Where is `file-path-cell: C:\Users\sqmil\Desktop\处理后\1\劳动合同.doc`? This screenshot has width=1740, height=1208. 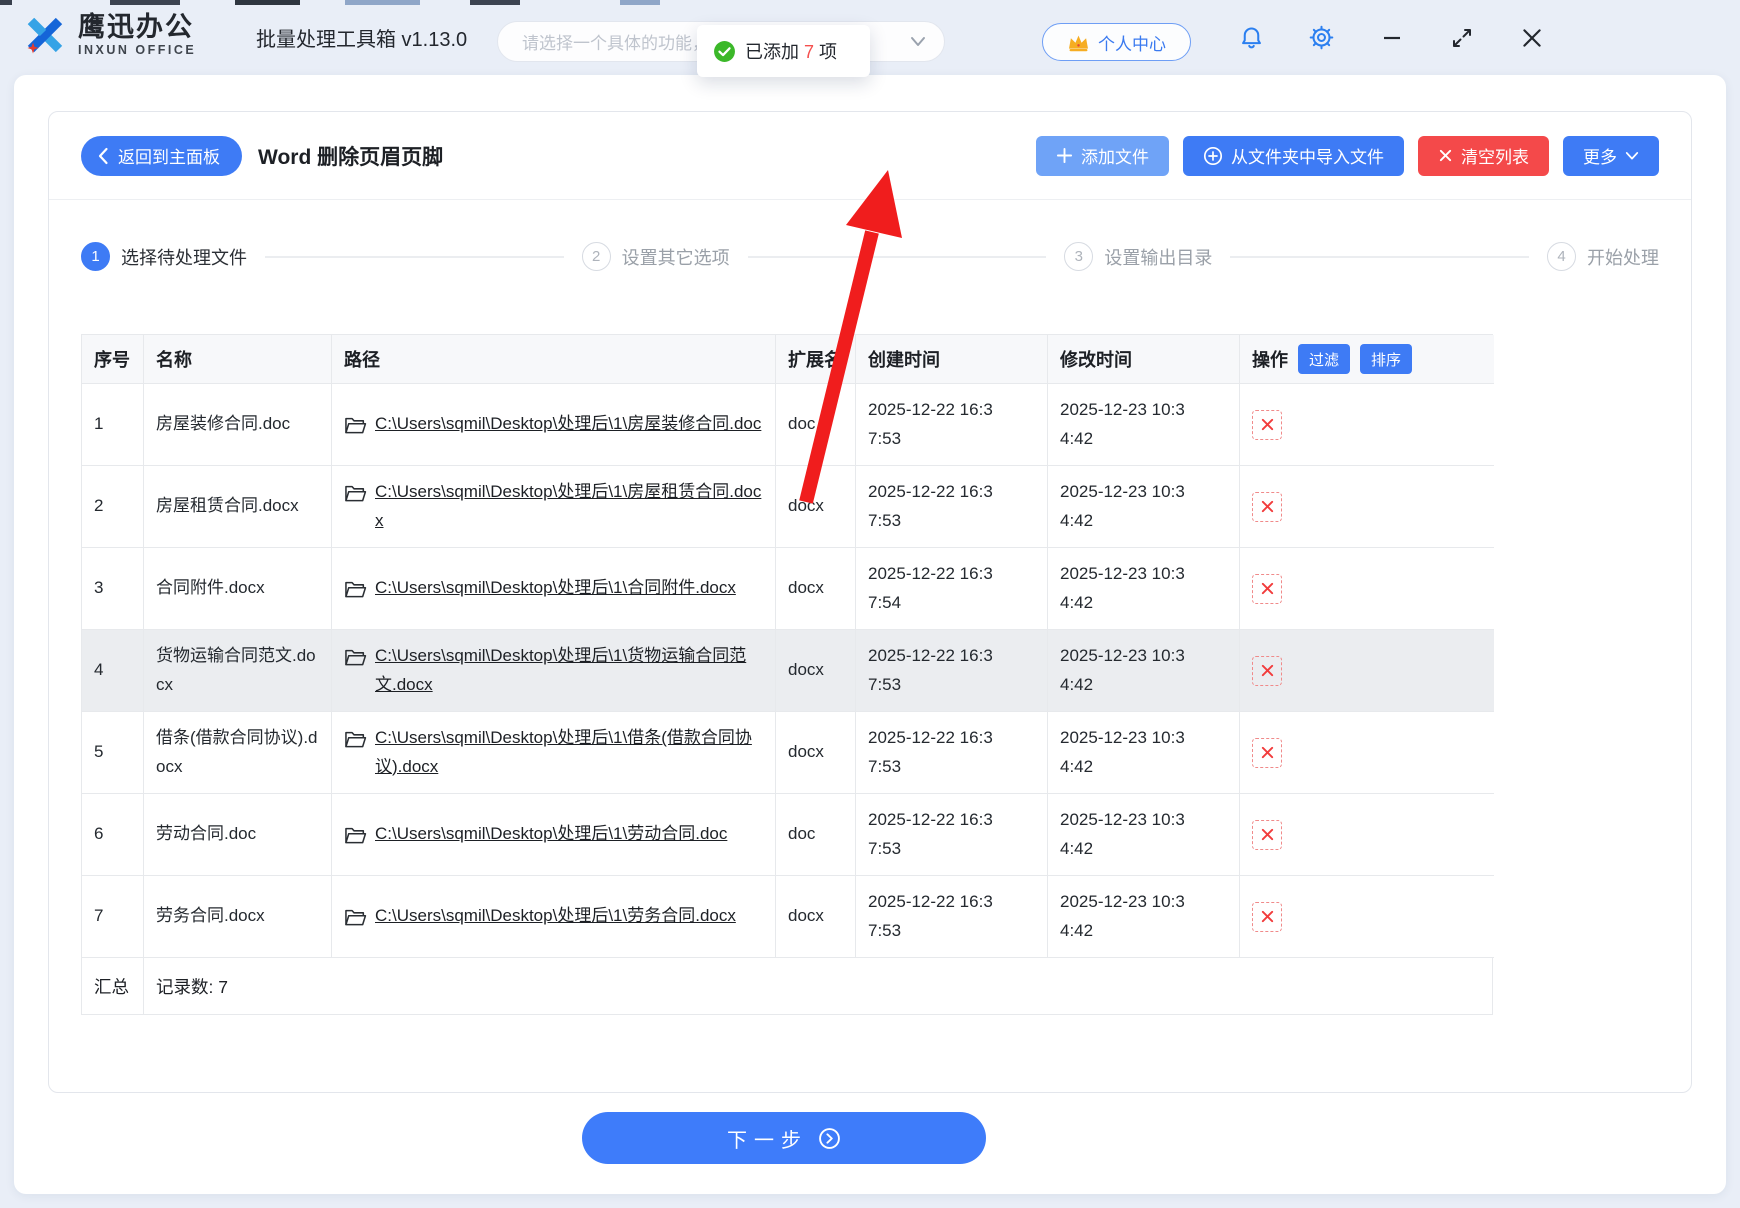 file-path-cell: C:\Users\sqmil\Desktop\处理后\1\劳动合同.doc is located at coordinates (554, 835).